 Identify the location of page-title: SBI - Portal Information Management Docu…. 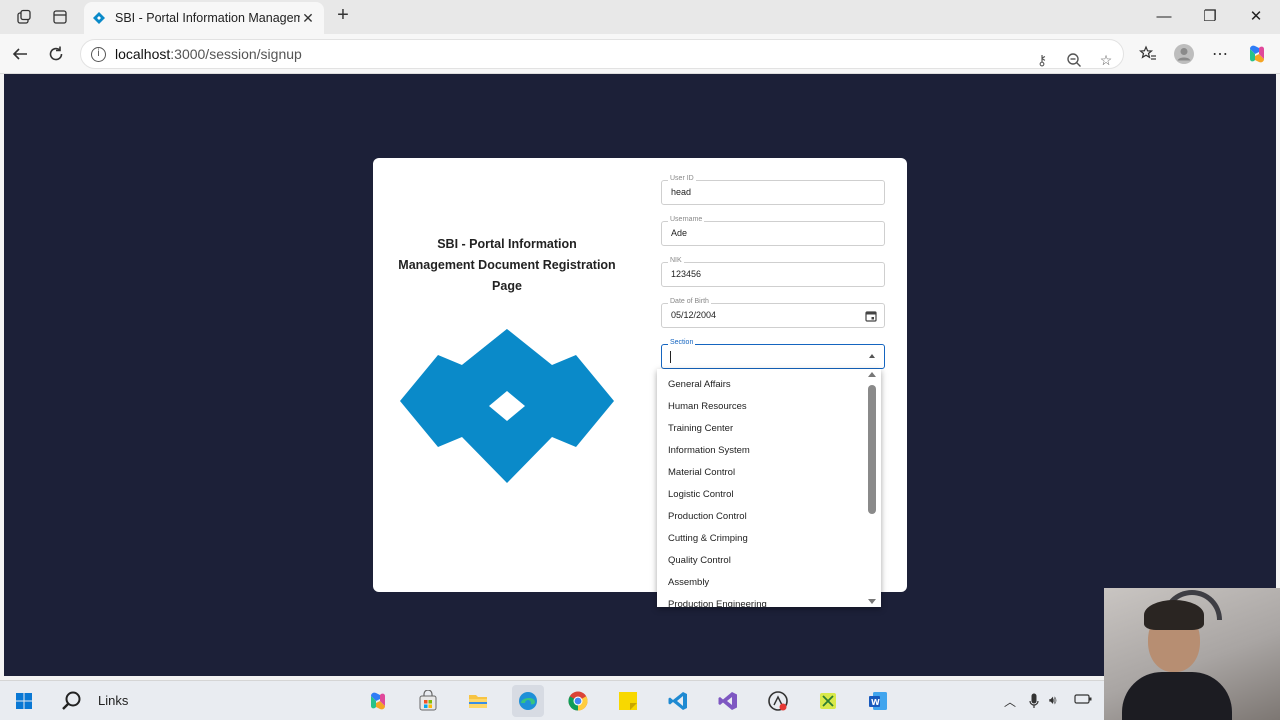
(507, 265).